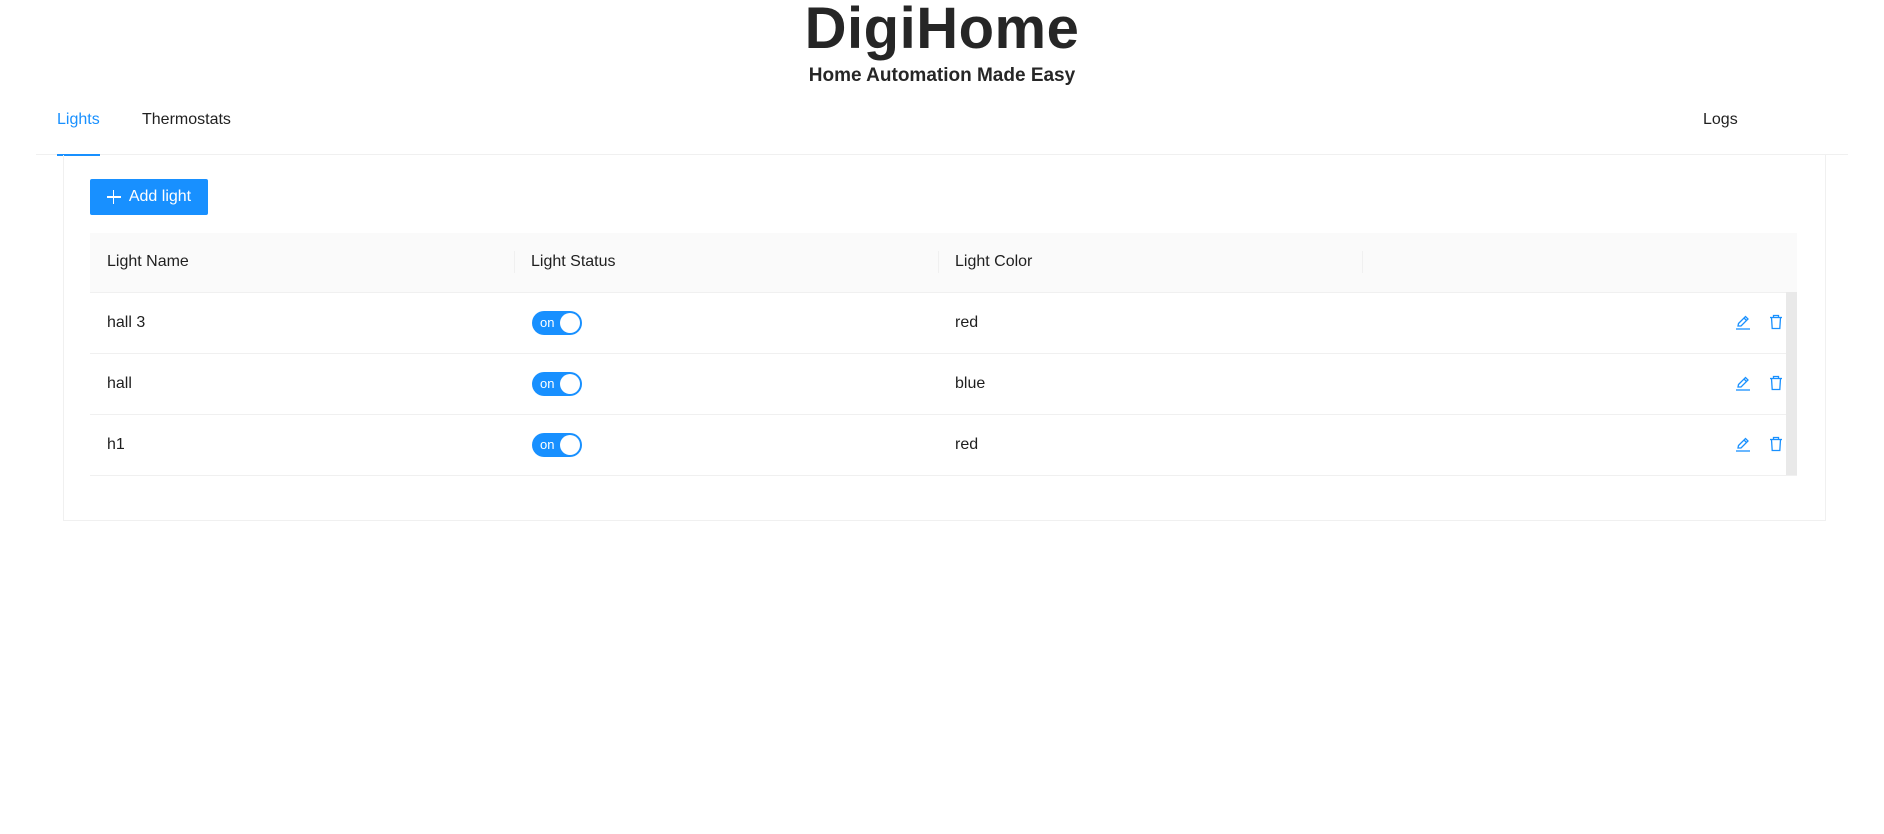 This screenshot has width=1884, height=834. I want to click on tab-thermostats: Thermostats, so click(186, 128).